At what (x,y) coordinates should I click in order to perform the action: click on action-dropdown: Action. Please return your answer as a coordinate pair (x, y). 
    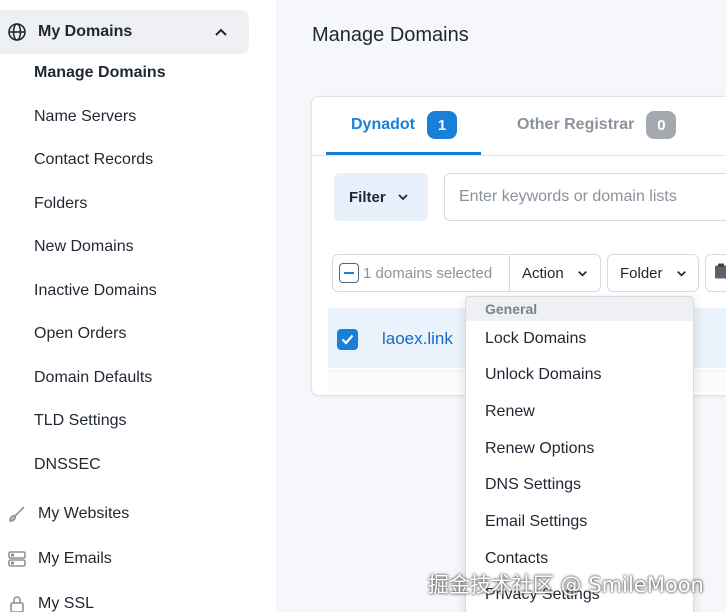
    Looking at the image, I should click on (555, 273).